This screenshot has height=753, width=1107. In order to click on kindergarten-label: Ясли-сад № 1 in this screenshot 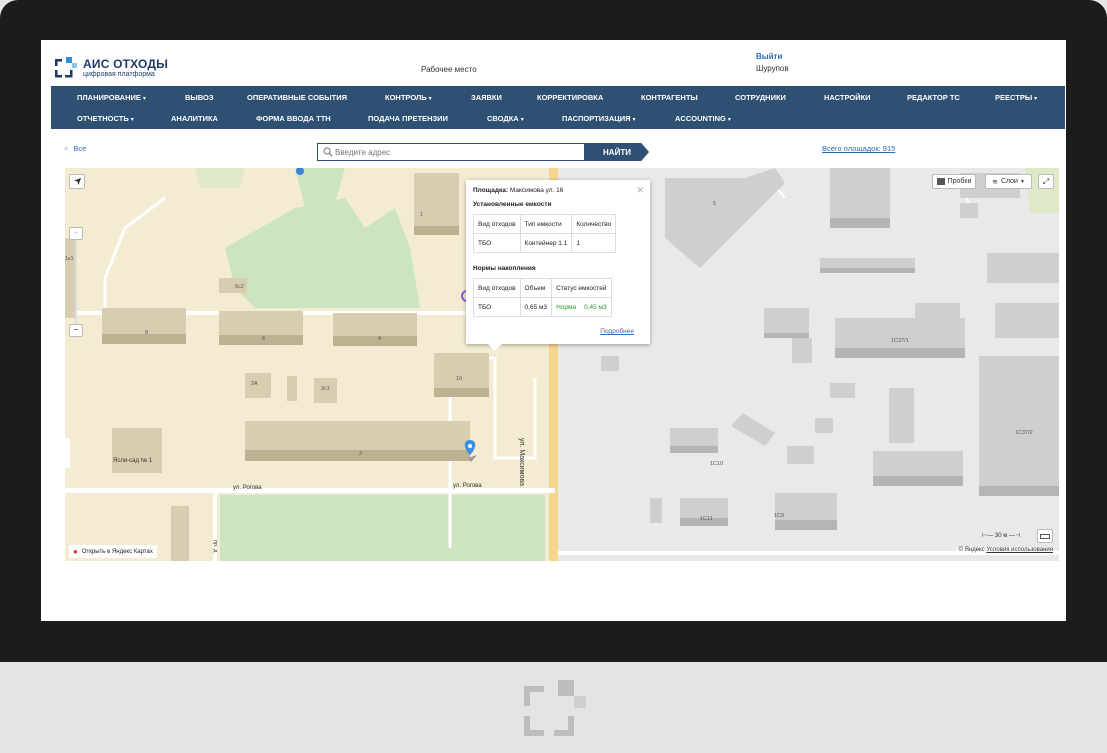, I will do `click(133, 461)`.